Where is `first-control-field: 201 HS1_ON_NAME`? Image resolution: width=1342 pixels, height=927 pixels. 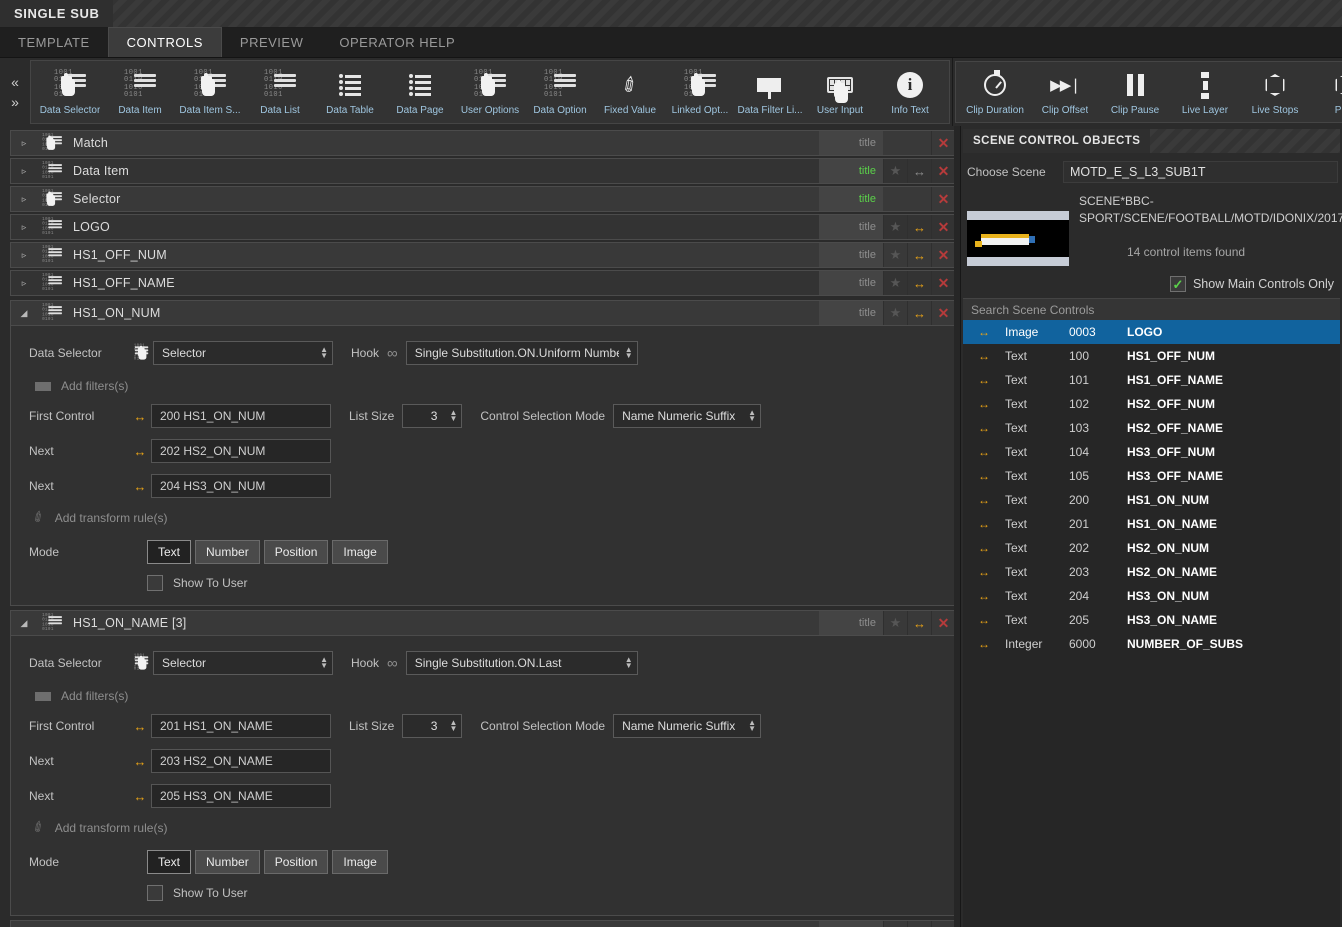 first-control-field: 201 HS1_ON_NAME is located at coordinates (241, 726).